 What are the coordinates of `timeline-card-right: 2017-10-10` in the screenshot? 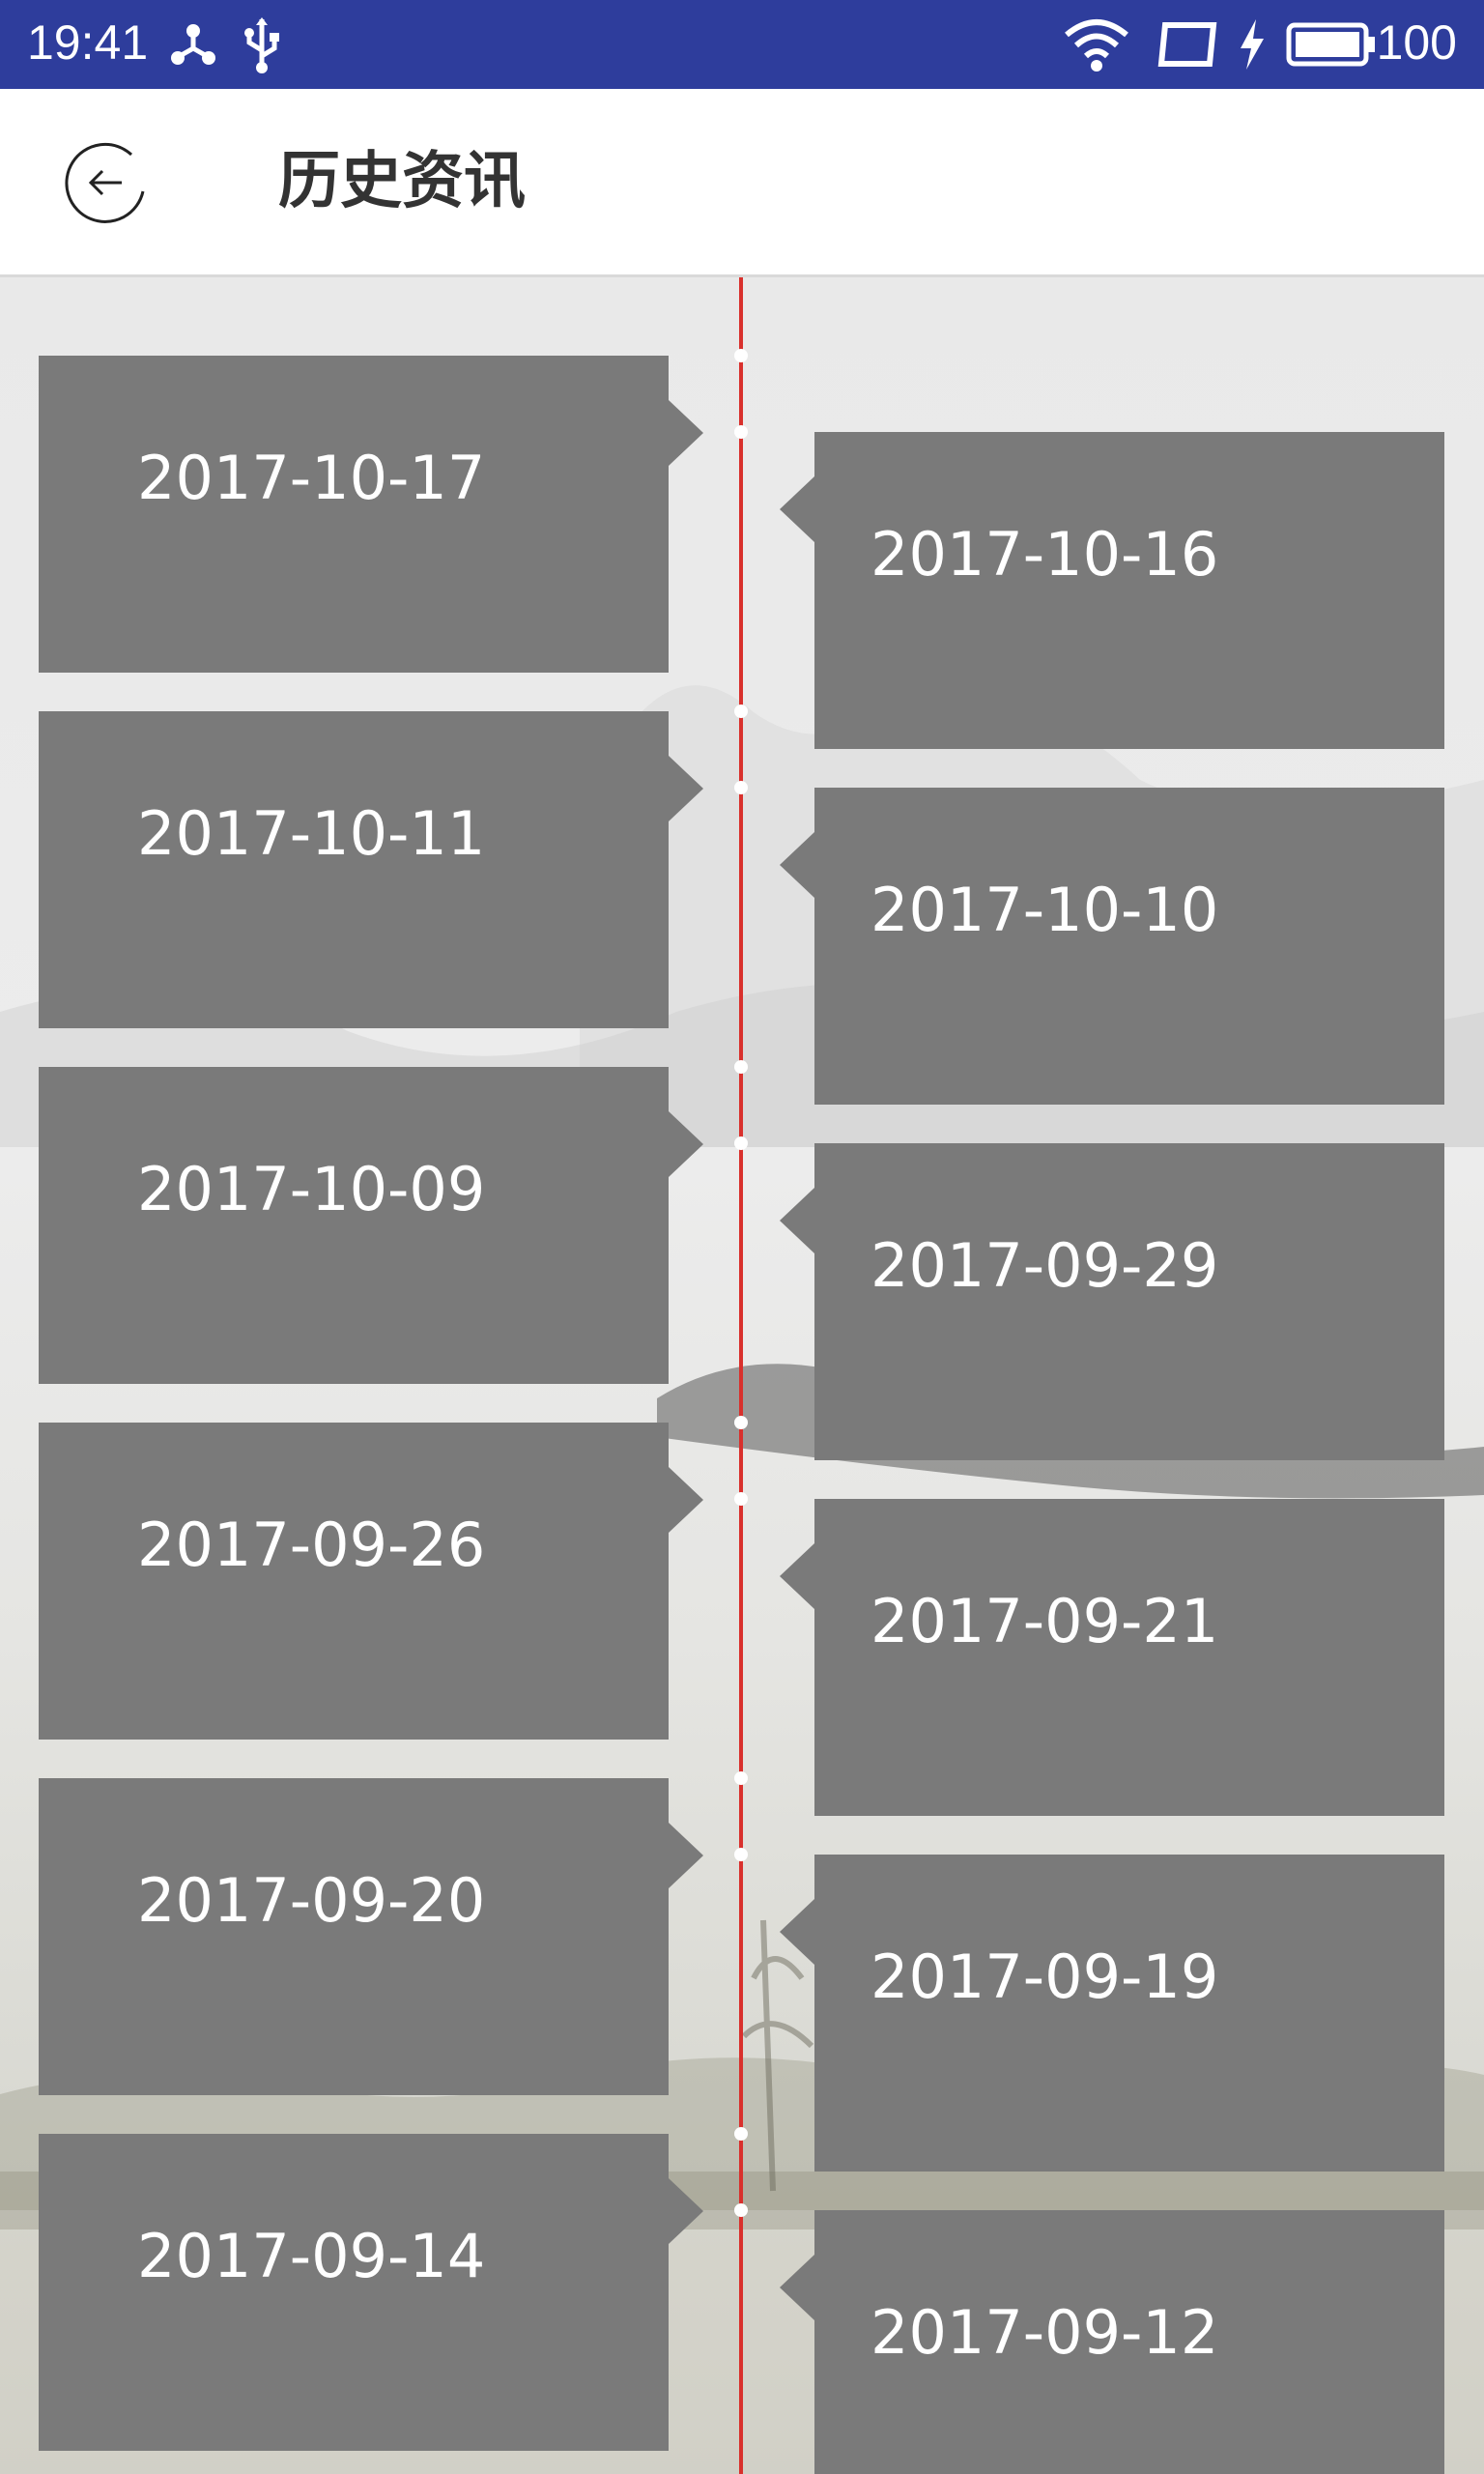 It's located at (1112, 947).